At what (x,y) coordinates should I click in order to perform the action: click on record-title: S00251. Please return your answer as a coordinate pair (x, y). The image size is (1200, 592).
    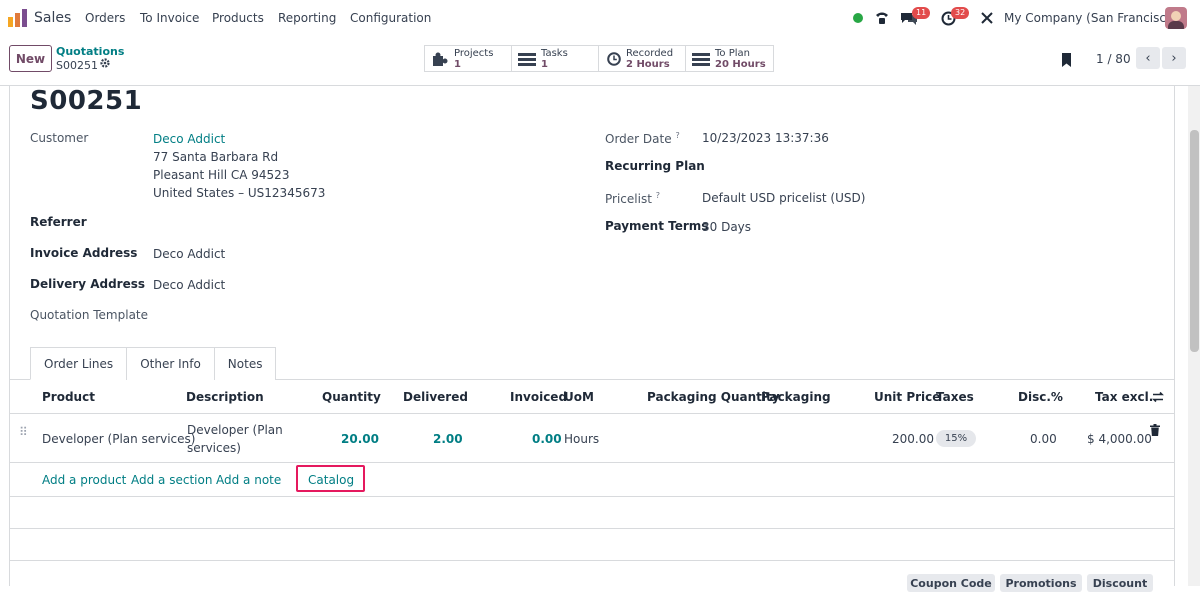
    Looking at the image, I should click on (86, 101).